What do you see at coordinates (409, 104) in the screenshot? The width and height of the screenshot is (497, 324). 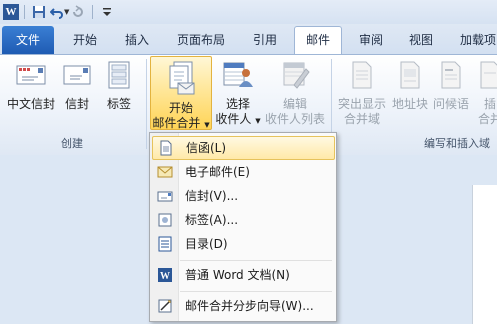 I see `address-block-label: 地址块` at bounding box center [409, 104].